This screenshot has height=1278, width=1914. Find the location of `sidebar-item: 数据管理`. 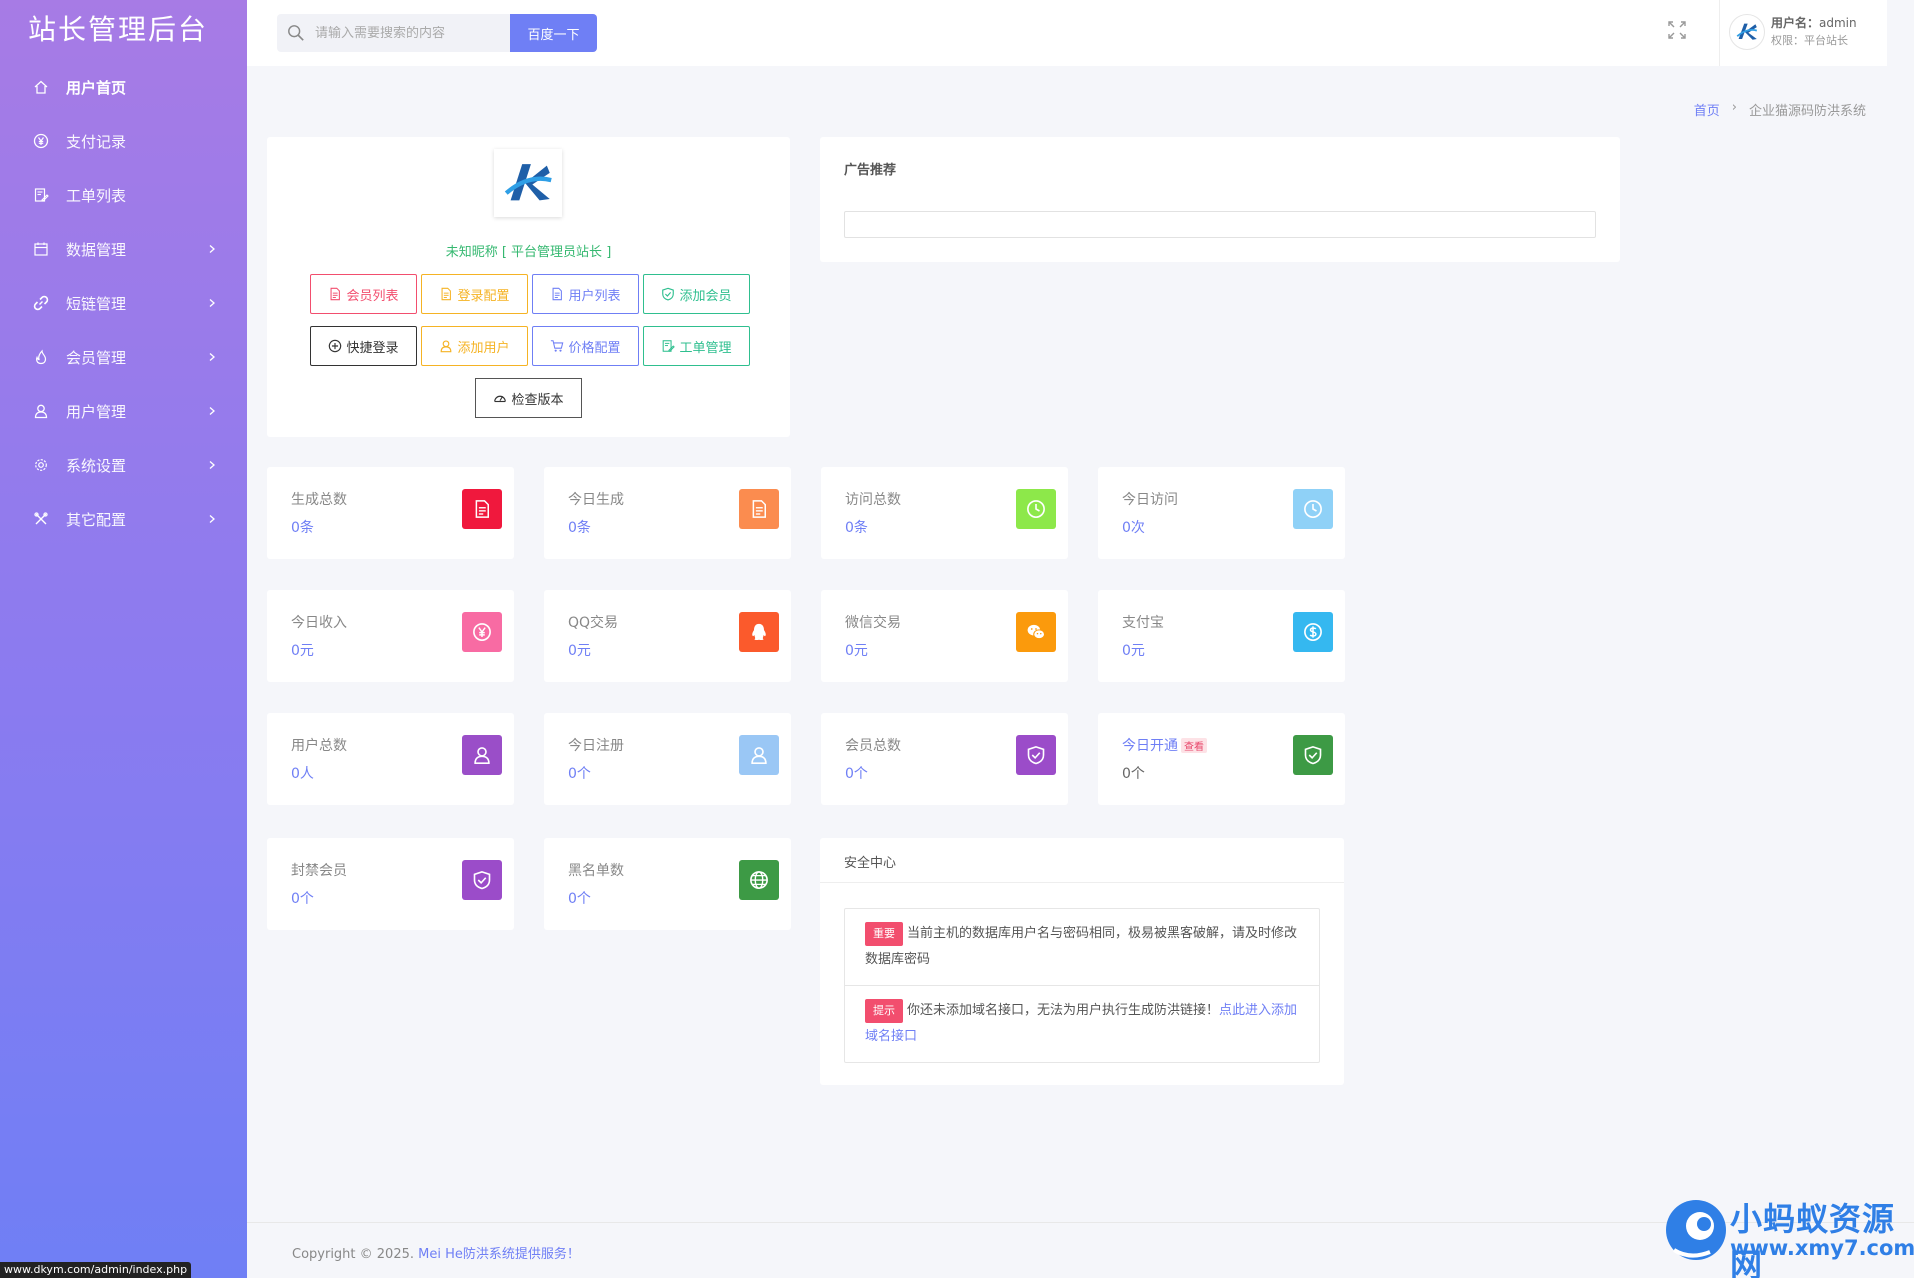

sidebar-item: 数据管理 is located at coordinates (123, 249).